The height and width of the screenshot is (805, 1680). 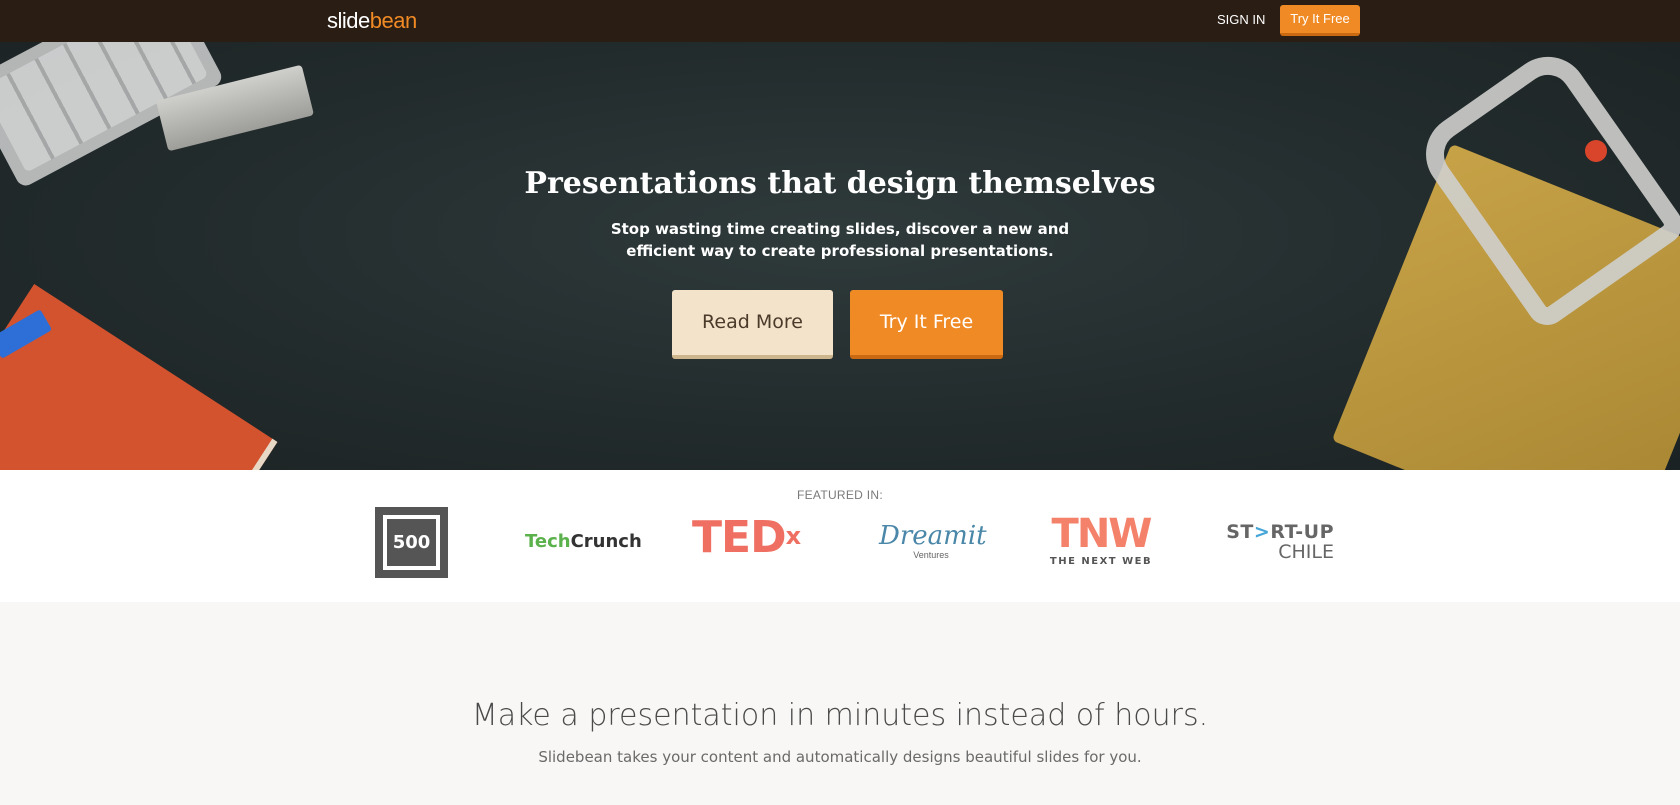 What do you see at coordinates (1262, 532) in the screenshot?
I see `startup-arrow: >` at bounding box center [1262, 532].